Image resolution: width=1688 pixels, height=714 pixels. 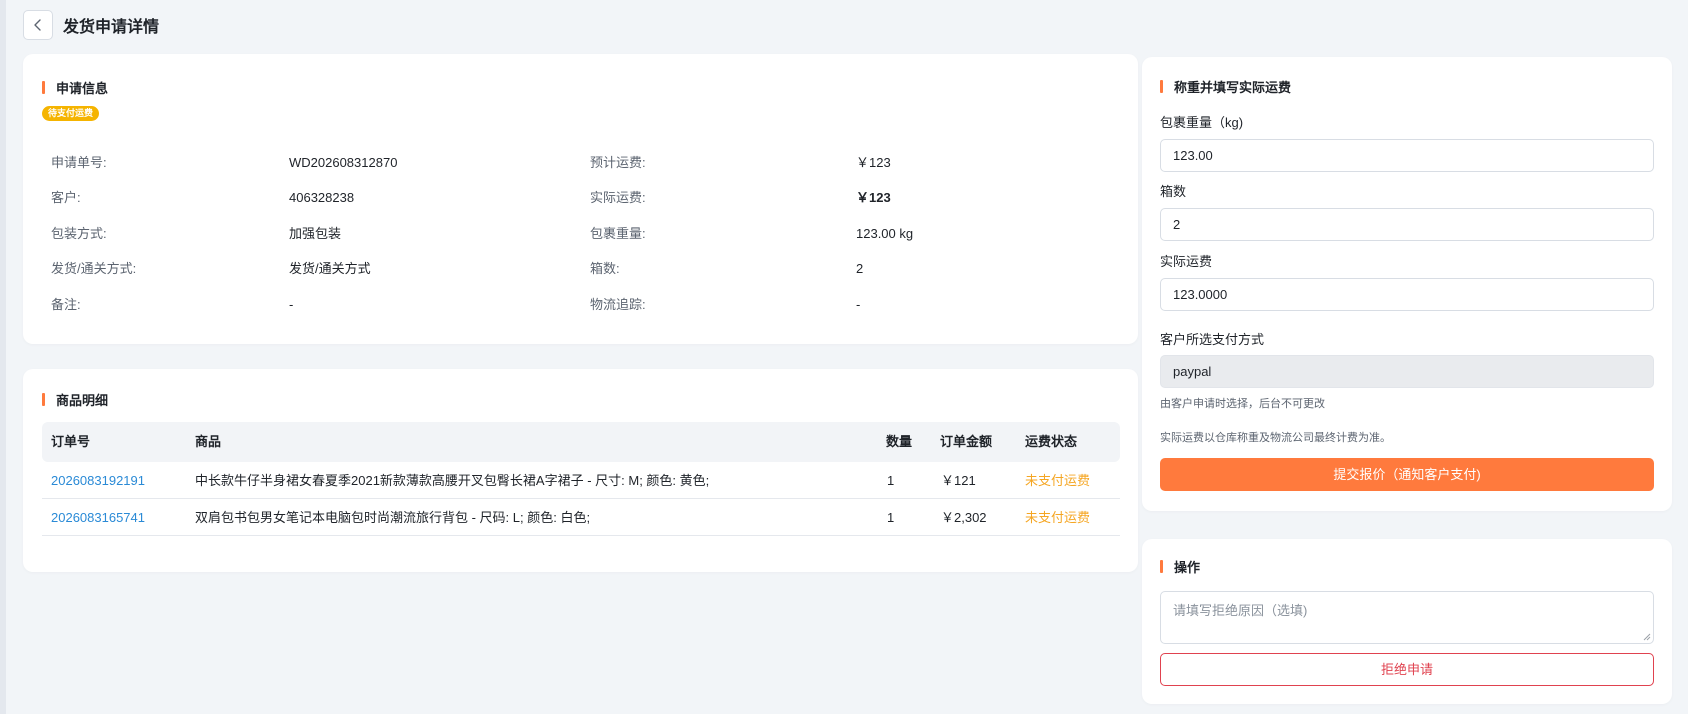 What do you see at coordinates (618, 197) in the screenshot?
I see `info-label: 实际运费:` at bounding box center [618, 197].